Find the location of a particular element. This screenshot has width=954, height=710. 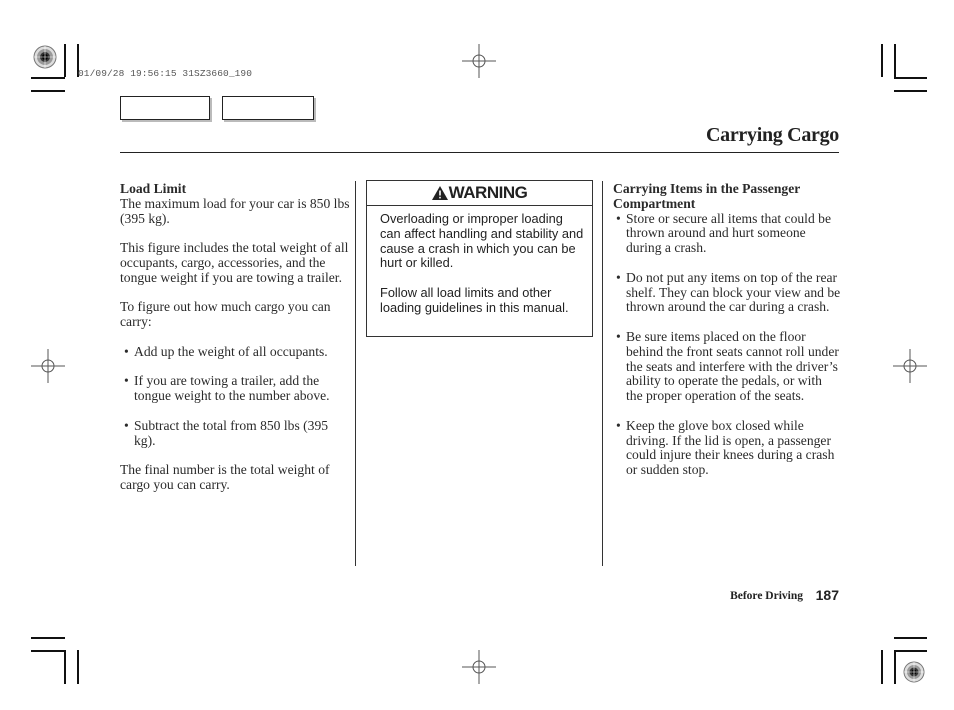

list-item: • Add up the weight of all occupants. is located at coordinates (236, 351).